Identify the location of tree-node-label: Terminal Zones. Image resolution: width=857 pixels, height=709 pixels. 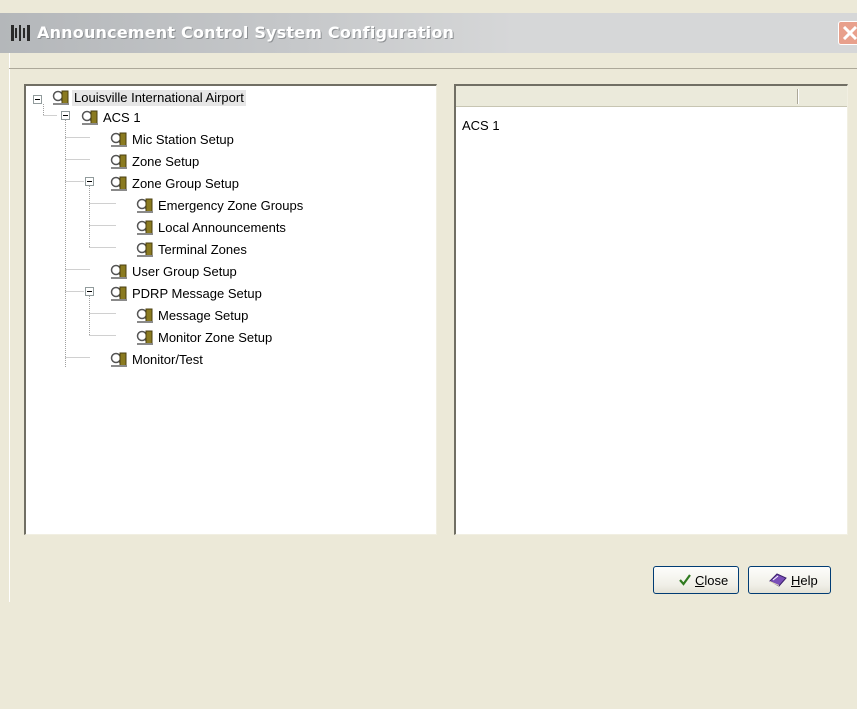
(202, 249).